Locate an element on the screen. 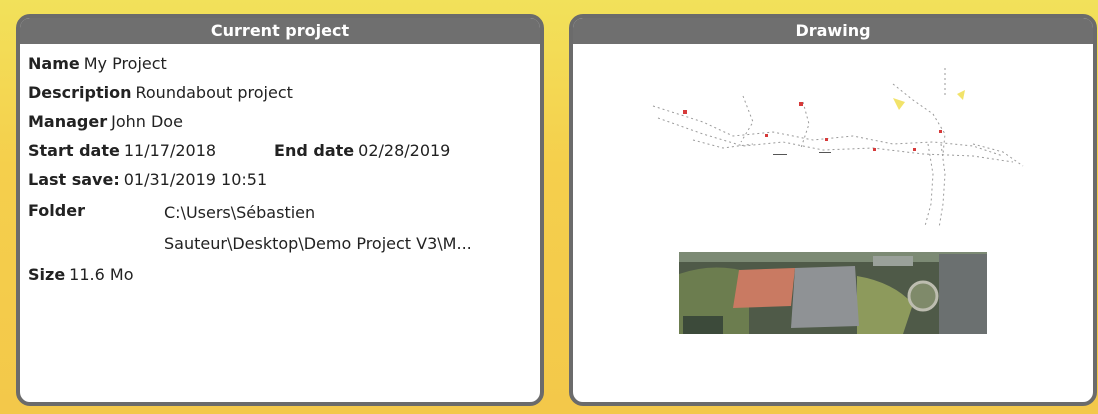 Image resolution: width=1098 pixels, height=414 pixels. drawing-header: Drawing is located at coordinates (833, 31).